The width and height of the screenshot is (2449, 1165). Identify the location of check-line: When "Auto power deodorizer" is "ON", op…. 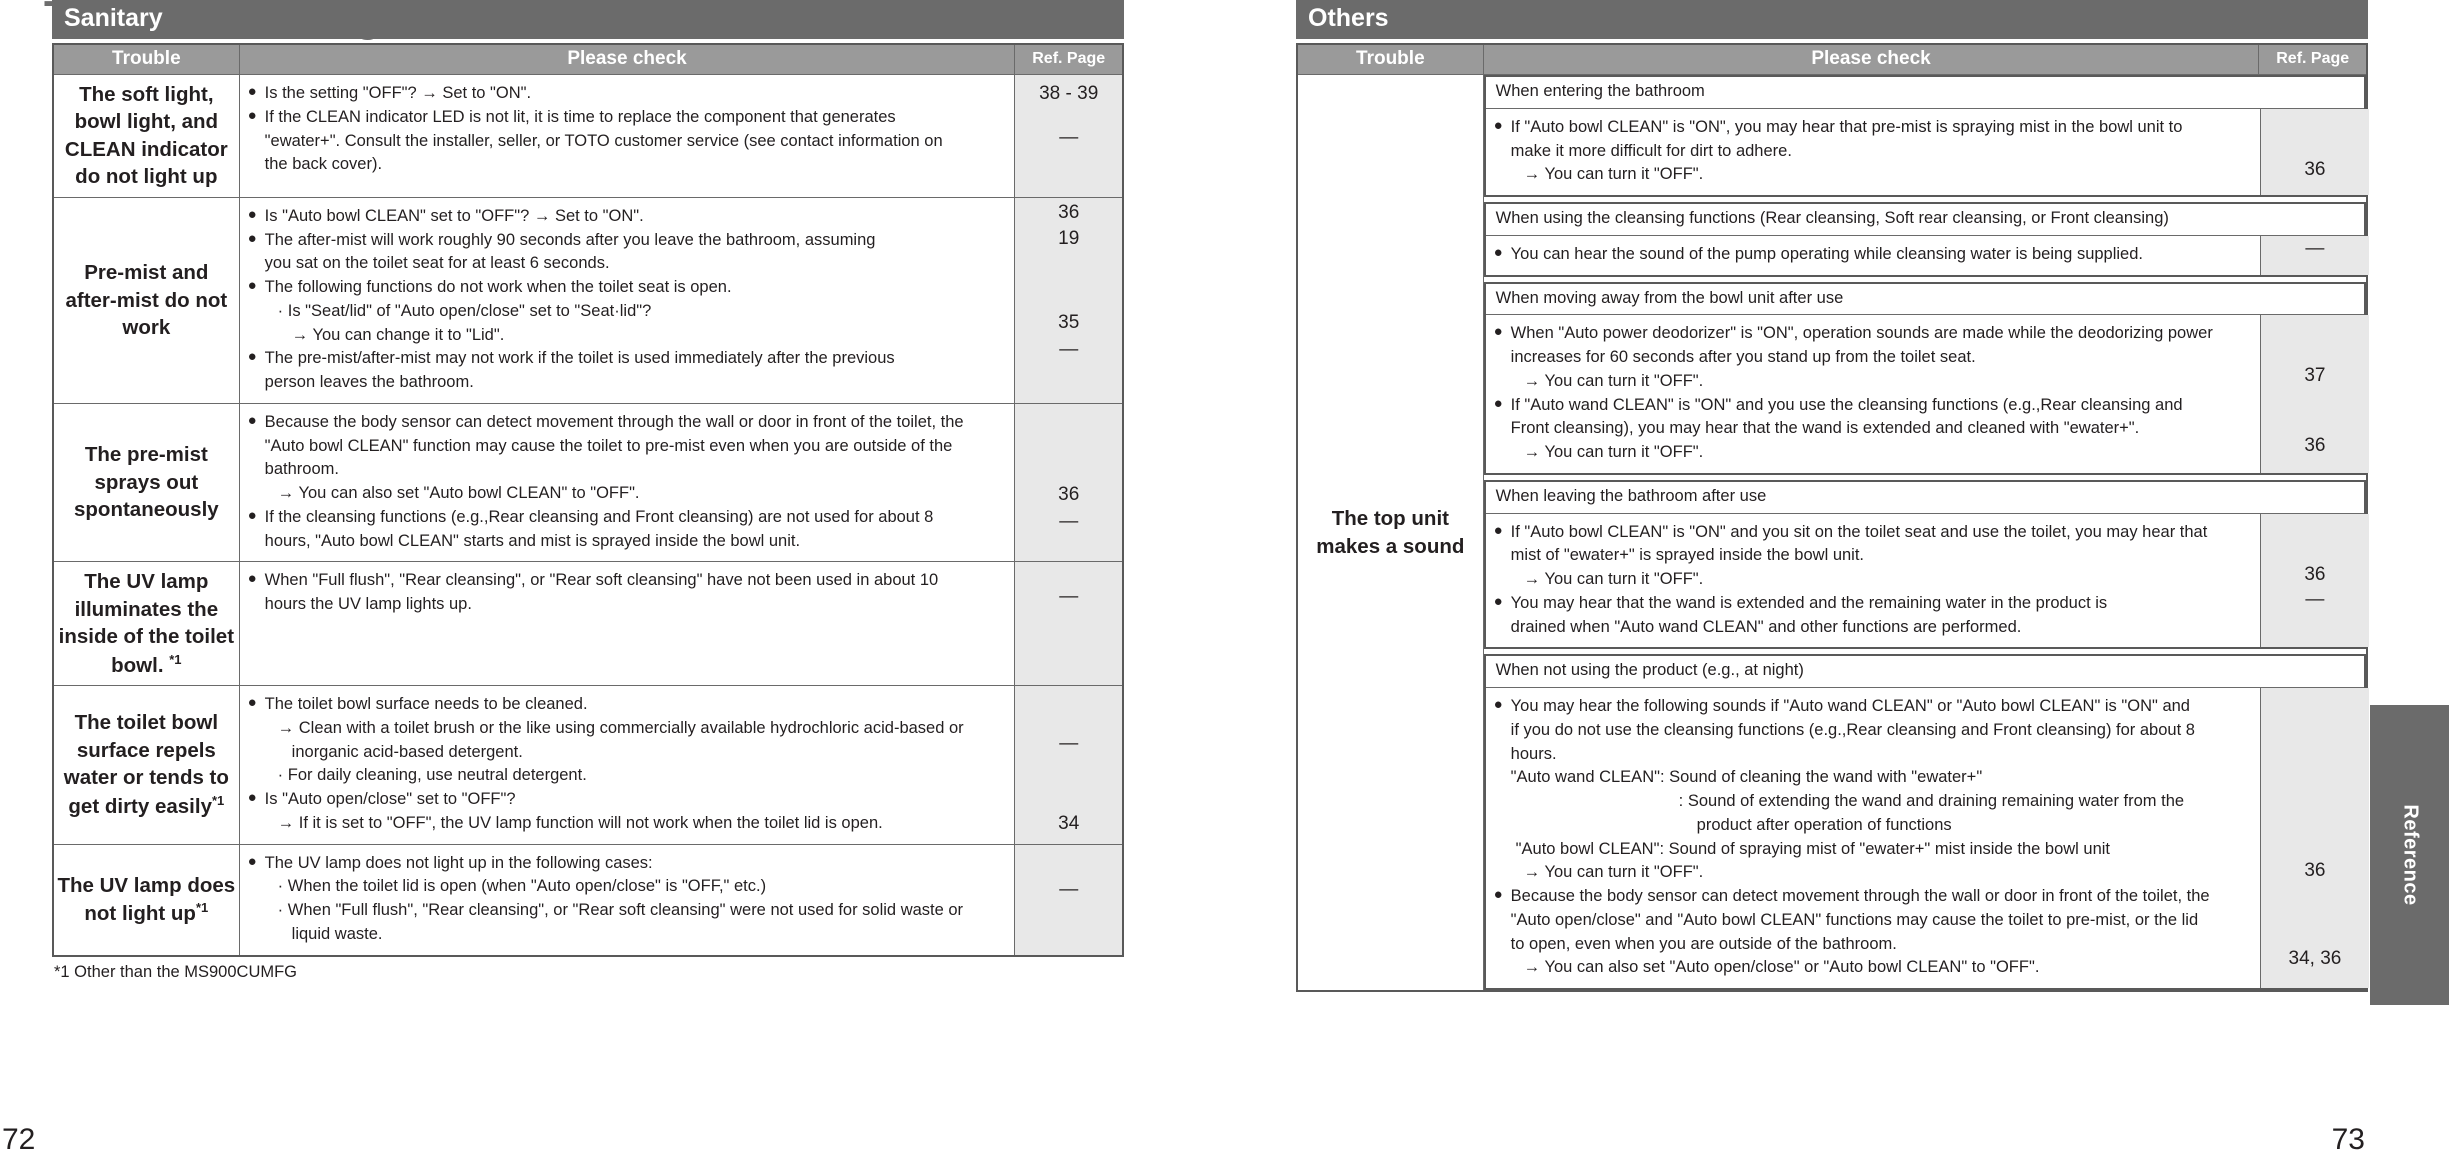
(1872, 333).